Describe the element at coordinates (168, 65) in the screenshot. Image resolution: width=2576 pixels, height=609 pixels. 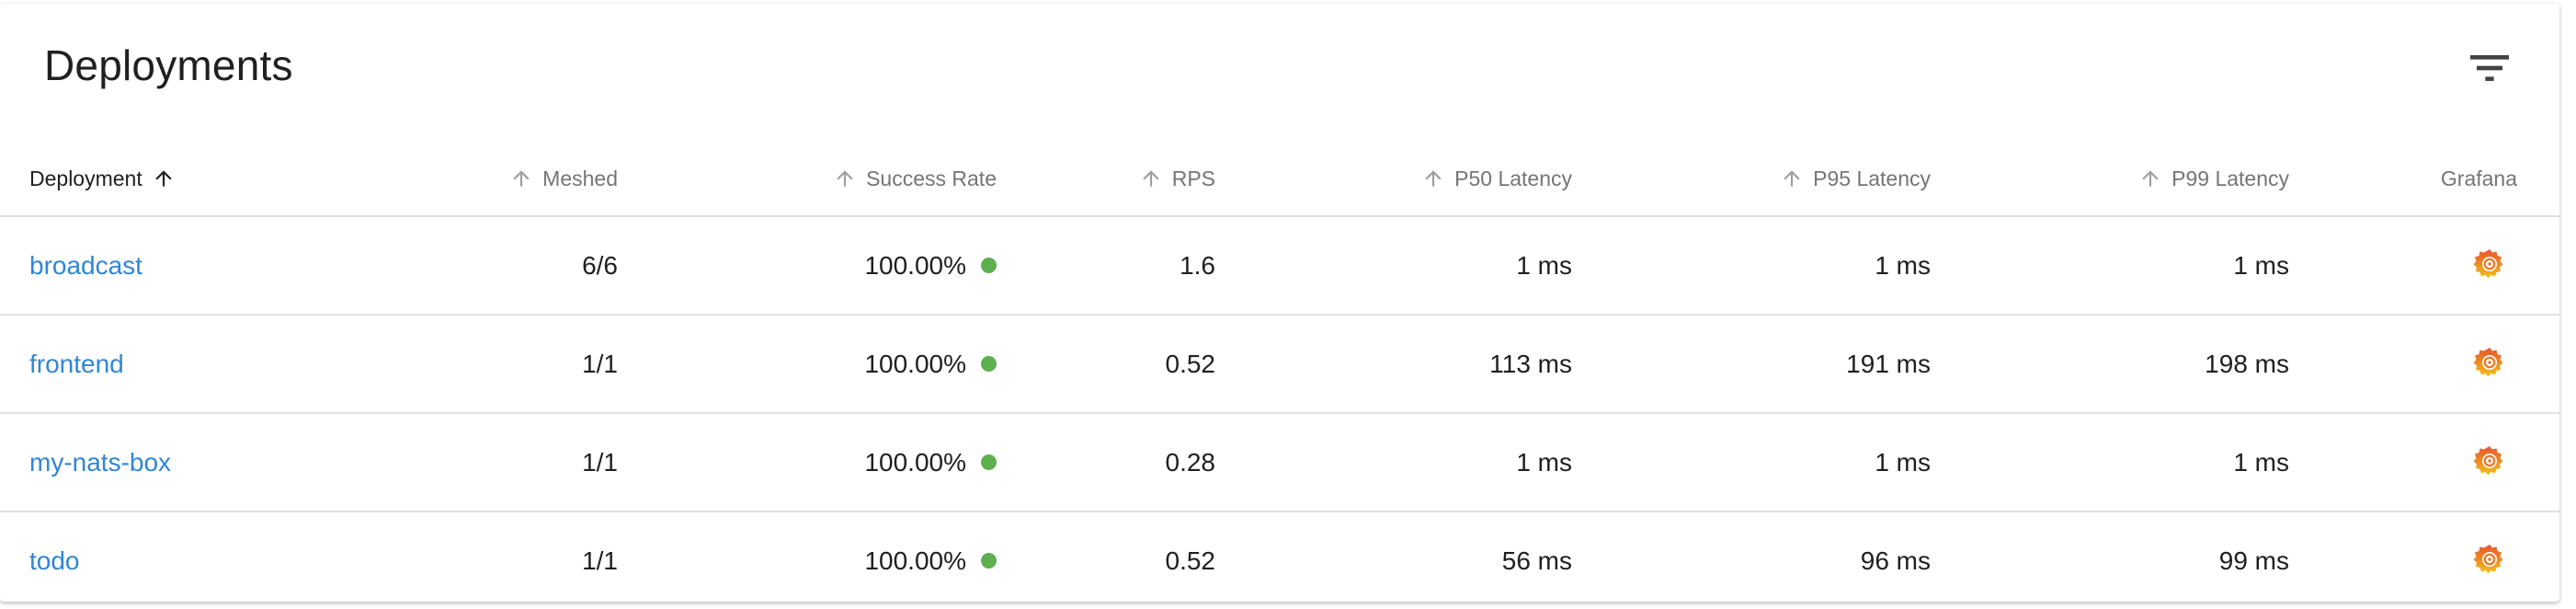
I see `card-title: Deployments` at that location.